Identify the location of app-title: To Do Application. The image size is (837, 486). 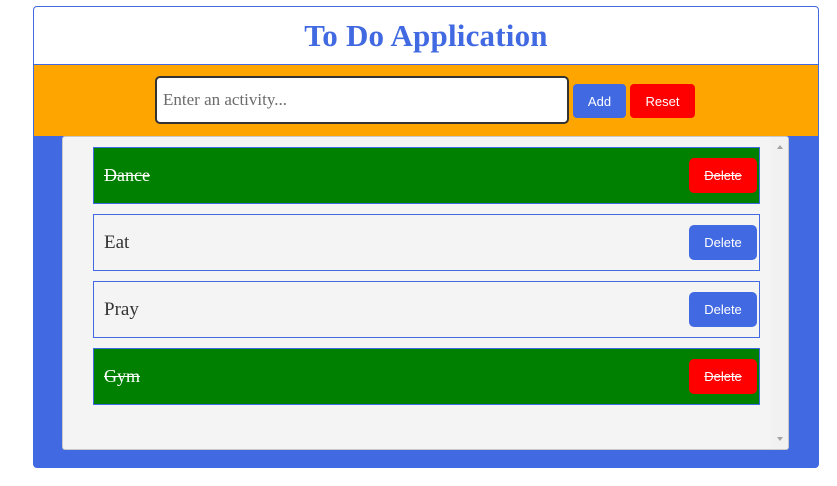
(426, 35).